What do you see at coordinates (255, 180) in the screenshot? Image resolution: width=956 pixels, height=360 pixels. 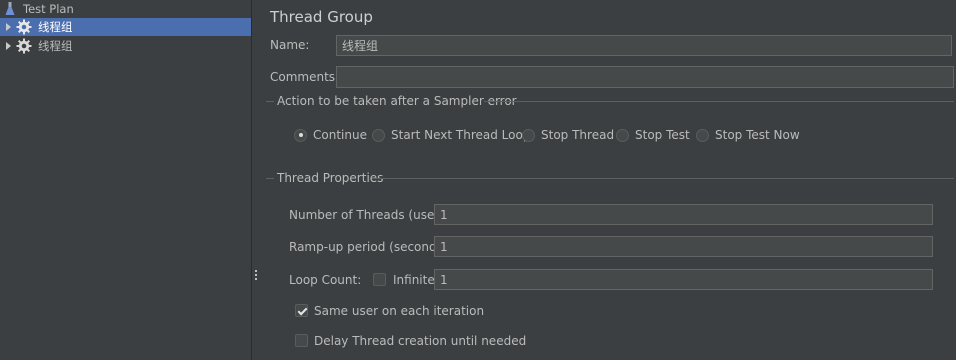 I see `splitter-handle` at bounding box center [255, 180].